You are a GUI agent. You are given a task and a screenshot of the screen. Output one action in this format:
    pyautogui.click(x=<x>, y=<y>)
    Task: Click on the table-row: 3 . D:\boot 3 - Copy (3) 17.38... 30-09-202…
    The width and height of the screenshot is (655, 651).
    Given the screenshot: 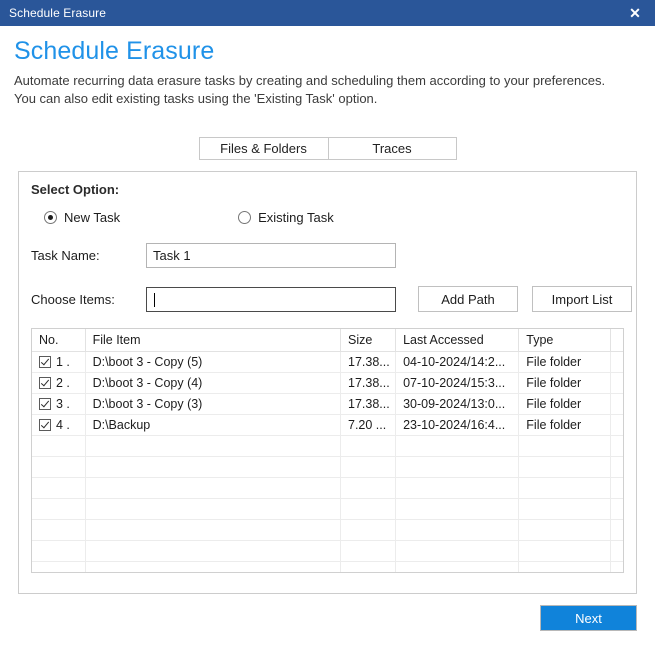 What is the action you would take?
    pyautogui.click(x=327, y=404)
    